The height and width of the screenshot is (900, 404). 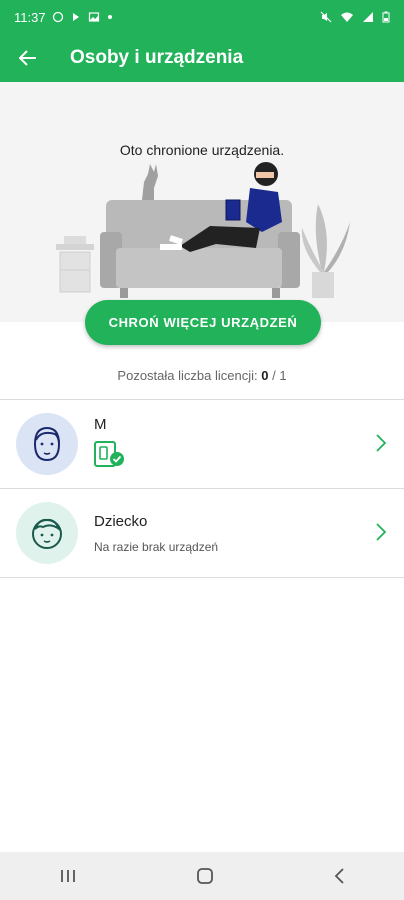 I want to click on dot-icon, so click(x=109, y=17).